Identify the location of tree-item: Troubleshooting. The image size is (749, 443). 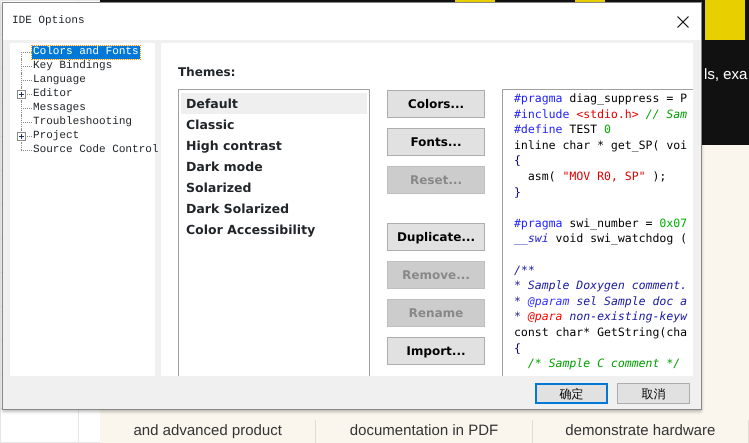
(83, 122).